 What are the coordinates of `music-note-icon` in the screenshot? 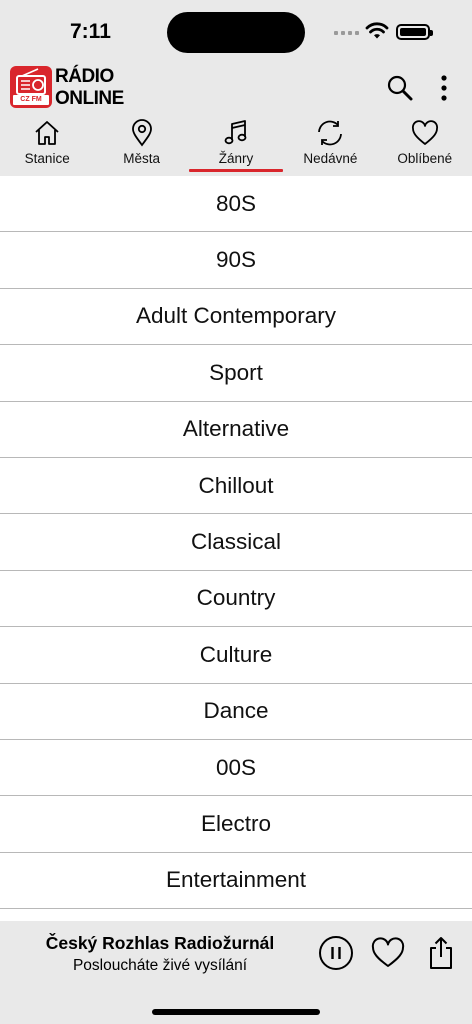 It's located at (236, 133).